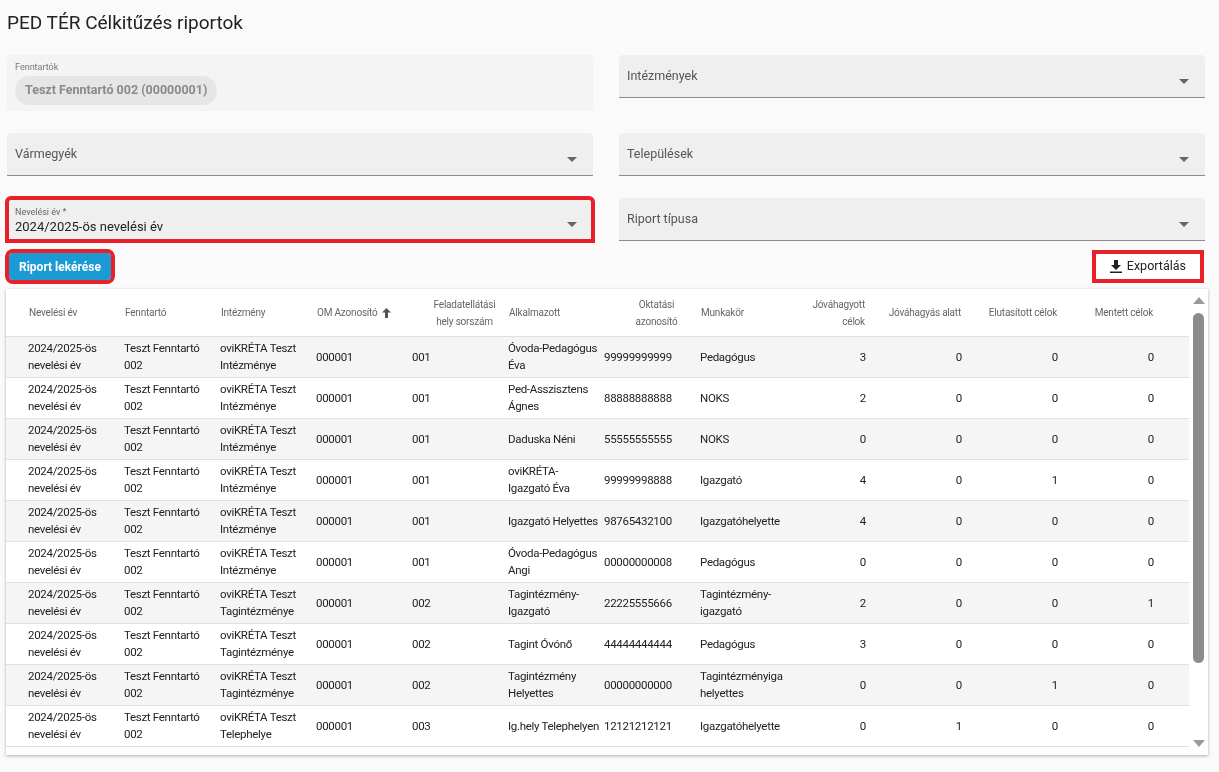 This screenshot has height=772, width=1219. Describe the element at coordinates (300, 154) in the screenshot. I see `select-field: Vármegyék` at that location.